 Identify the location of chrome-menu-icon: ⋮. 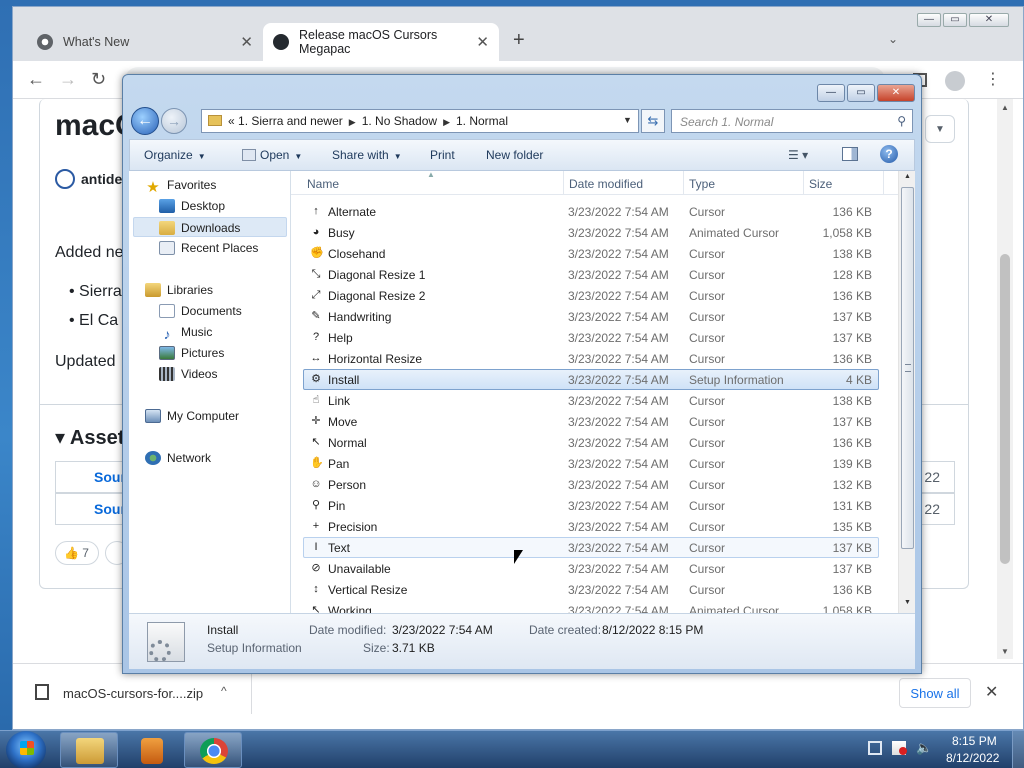
(993, 79).